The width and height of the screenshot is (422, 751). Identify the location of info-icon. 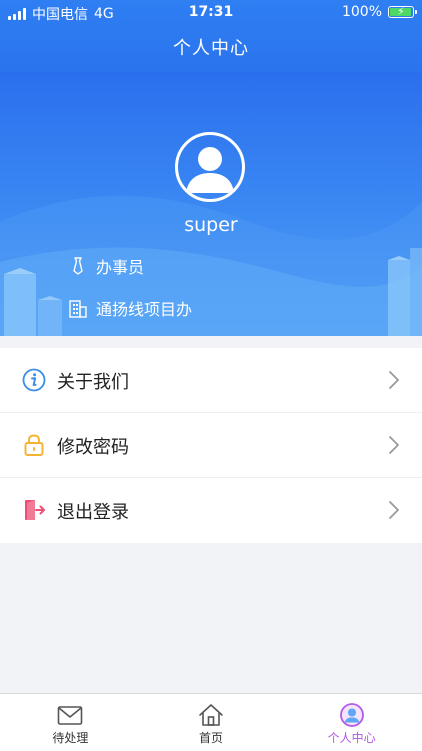
(34, 380).